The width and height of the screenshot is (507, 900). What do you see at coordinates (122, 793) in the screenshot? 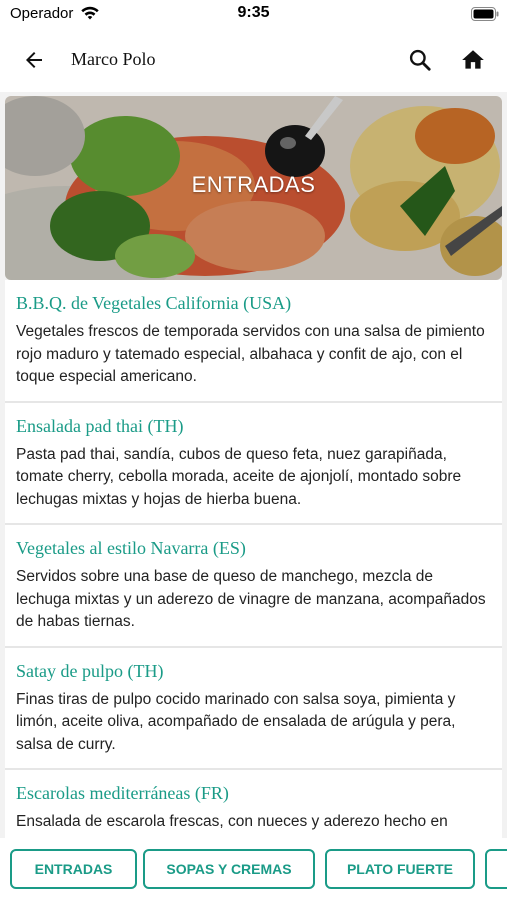
I see `menu-item-name: Escarolas mediterráneas (FR)` at bounding box center [122, 793].